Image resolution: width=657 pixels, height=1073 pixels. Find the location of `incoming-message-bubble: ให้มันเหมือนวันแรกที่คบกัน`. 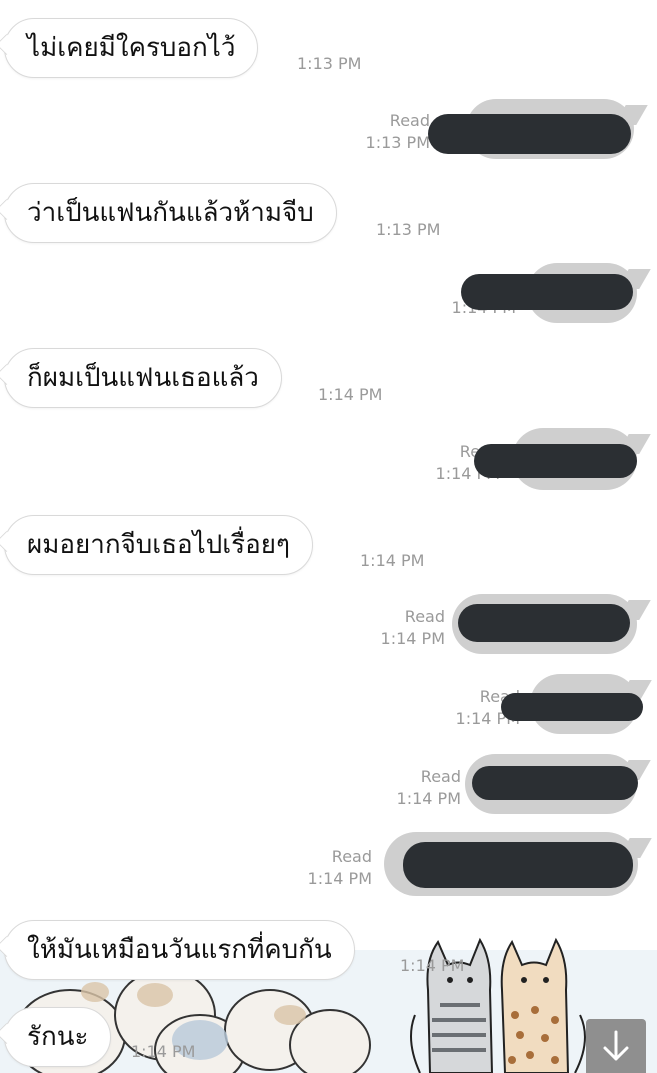

incoming-message-bubble: ให้มันเหมือนวันแรกที่คบกัน is located at coordinates (179, 950).